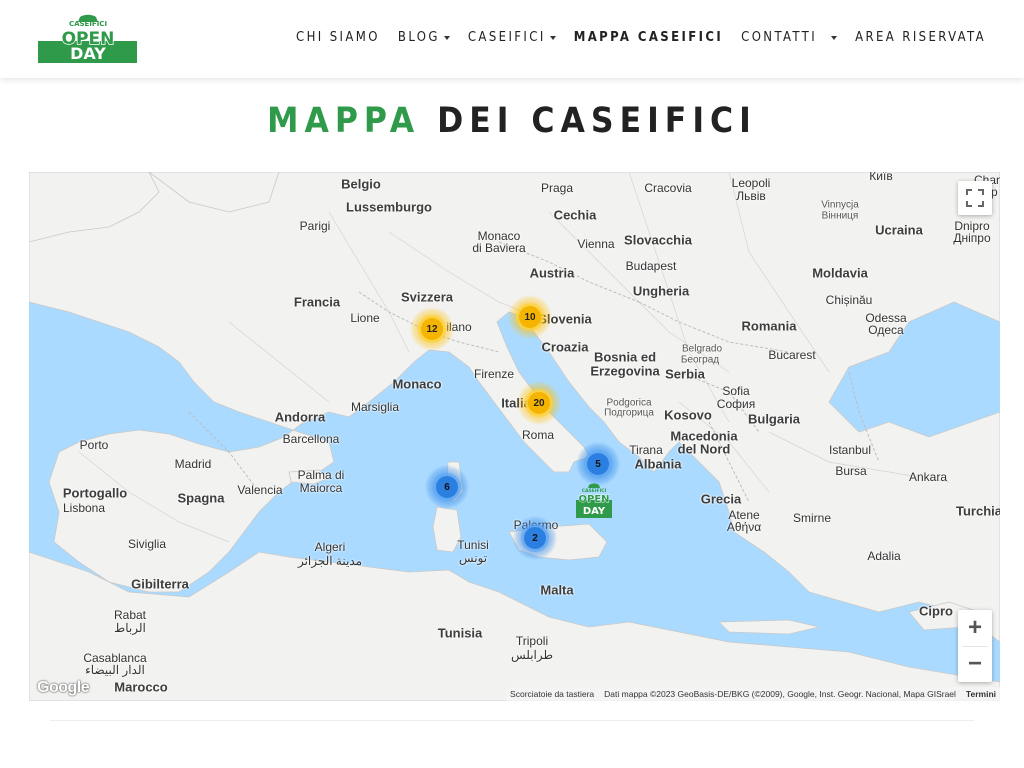 The width and height of the screenshot is (1024, 768). Describe the element at coordinates (552, 694) in the screenshot. I see `keyboard-shortcuts-link: Scorciatoie da tastiera` at that location.